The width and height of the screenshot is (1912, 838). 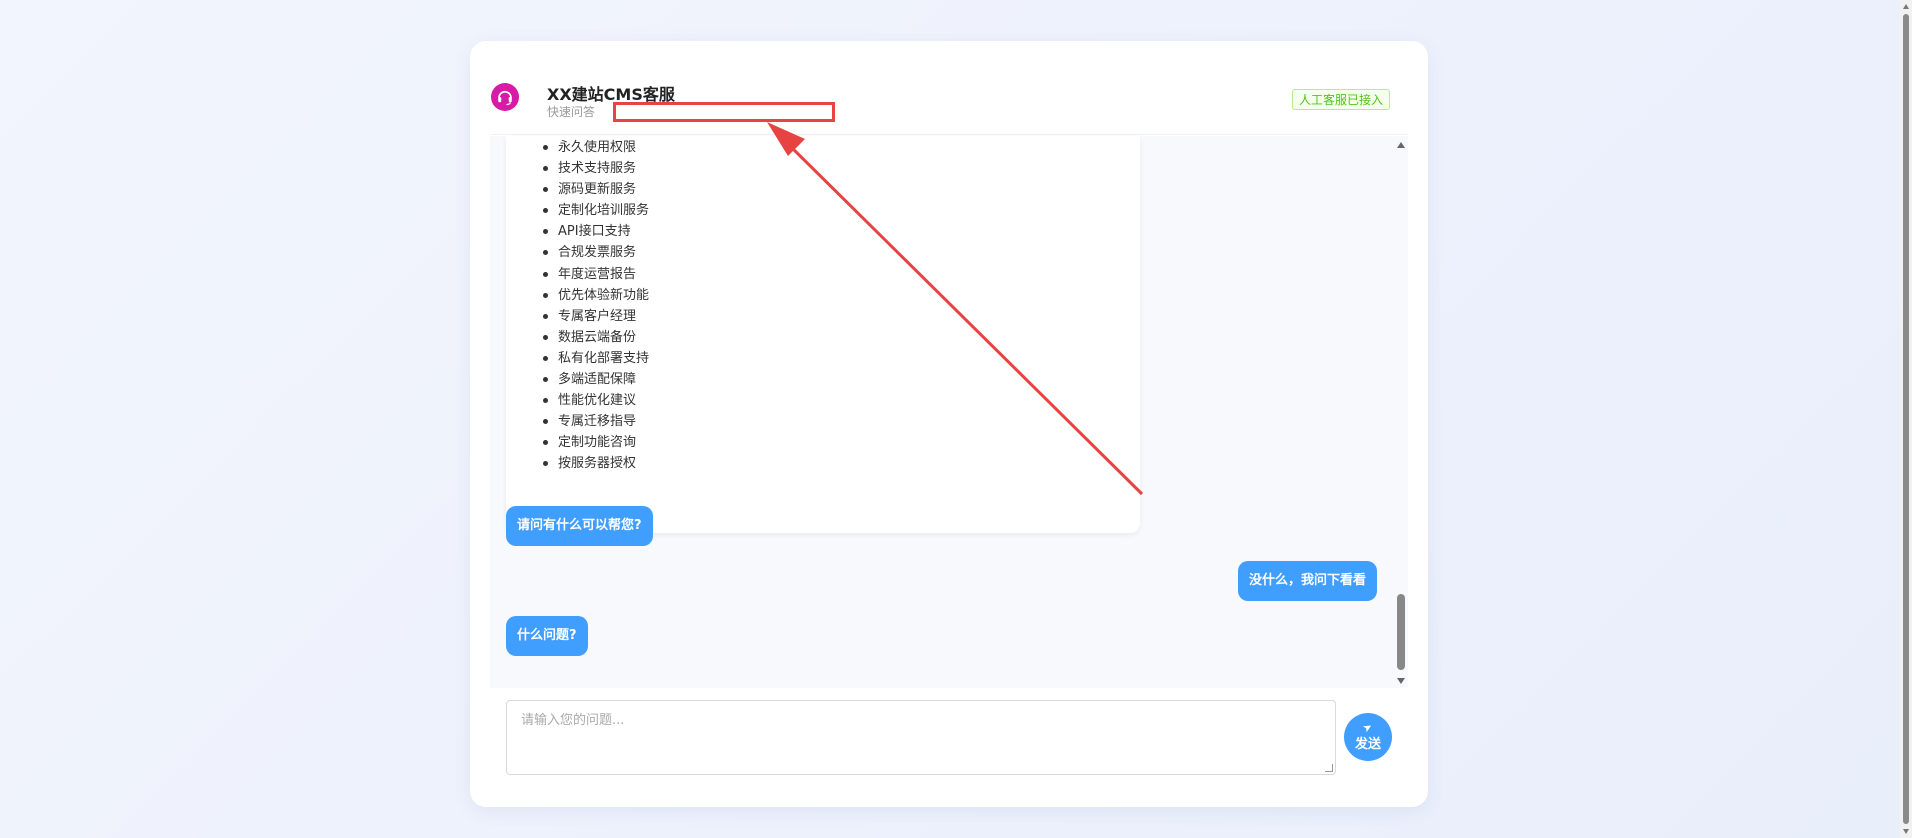 I want to click on question-input-wrapper, so click(x=921, y=737).